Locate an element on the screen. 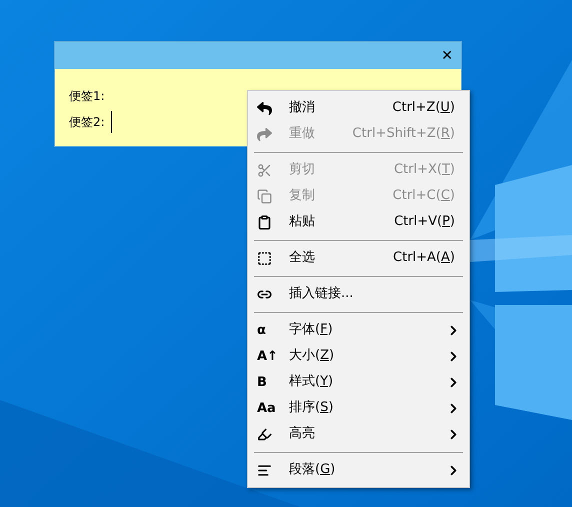  menu-item: 高亮 is located at coordinates (358, 434).